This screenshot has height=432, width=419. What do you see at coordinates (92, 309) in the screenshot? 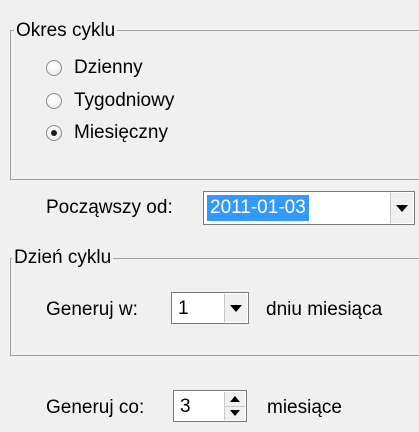
I see `generate-on-label: Generuj w:` at bounding box center [92, 309].